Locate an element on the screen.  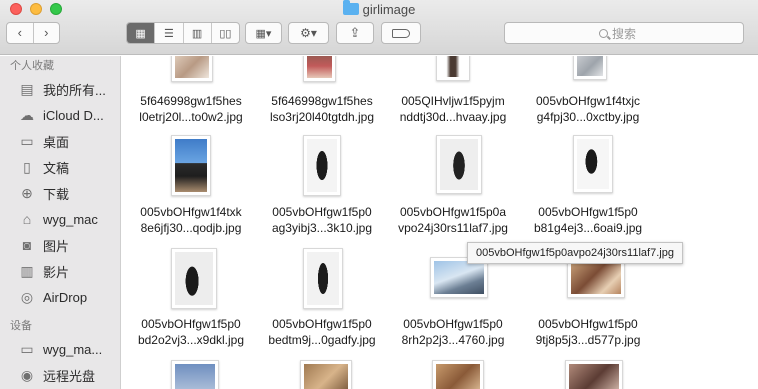
window-title: girlimage is located at coordinates (379, 8).